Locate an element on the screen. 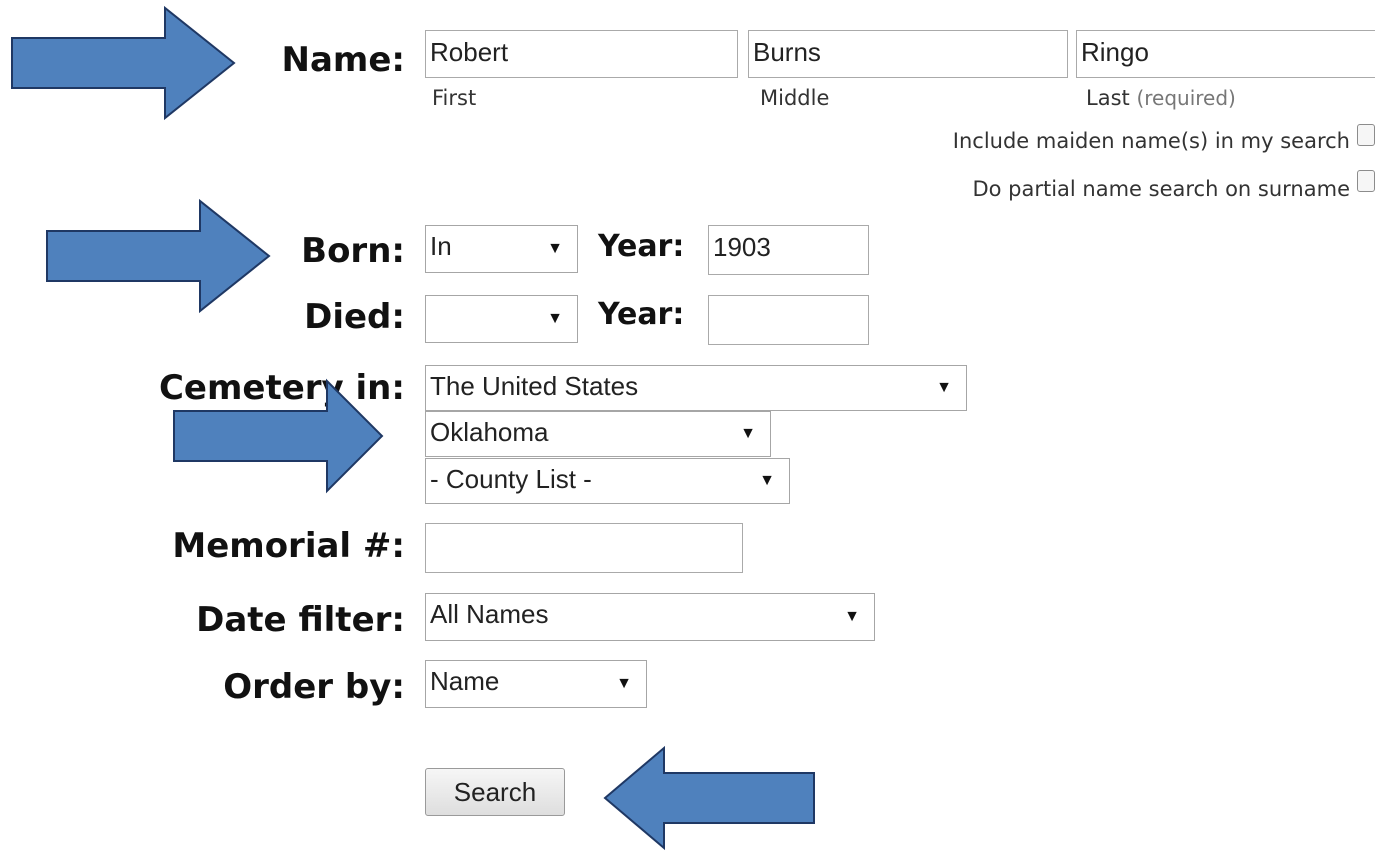 This screenshot has width=1375, height=851. born-qualifier-value: In is located at coordinates (441, 246).